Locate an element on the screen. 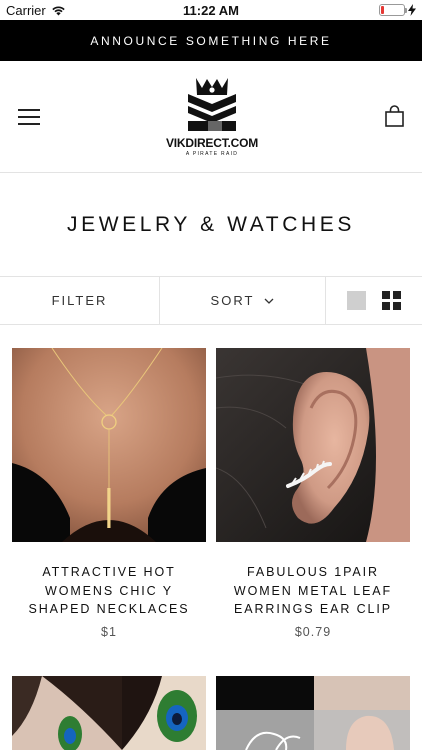  product-image-ear-cuff is located at coordinates (313, 713).